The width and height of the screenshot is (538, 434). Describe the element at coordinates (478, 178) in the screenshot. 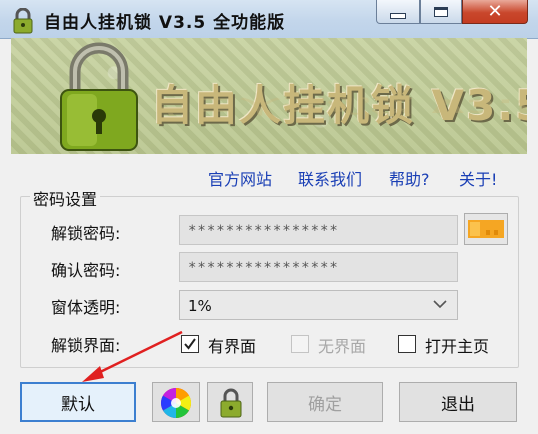

I see `about-link: 关于!` at that location.